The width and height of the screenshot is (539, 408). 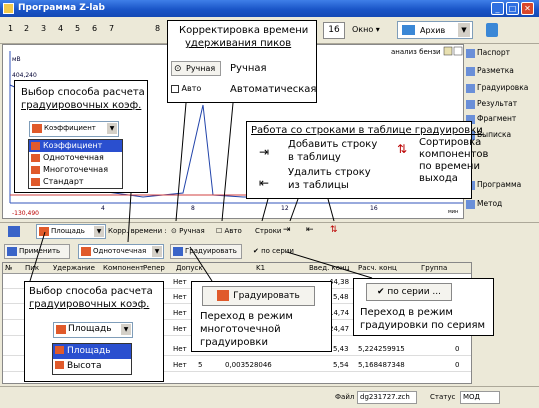 I want to click on sort-text-1: Сортировка, so click(x=450, y=142).